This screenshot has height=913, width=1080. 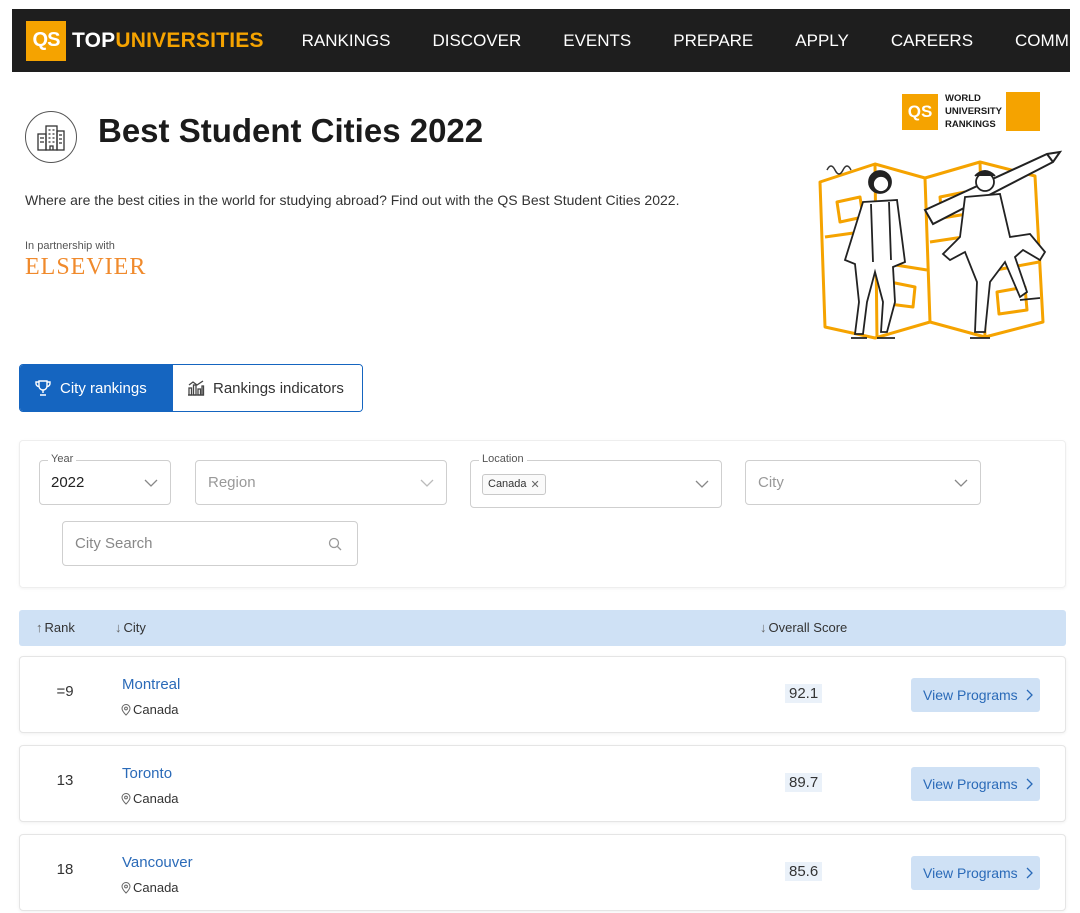 I want to click on rankings-table-header: ↑ Rank ↓ City ↓ Overall Score, so click(x=542, y=628).